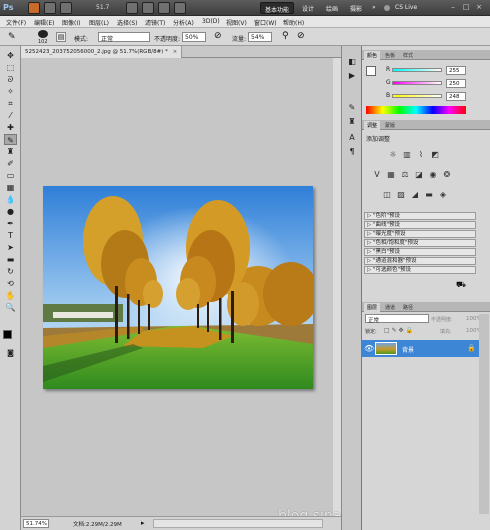  What do you see at coordinates (377, 175) in the screenshot?
I see `vibrance-icon: V` at bounding box center [377, 175].